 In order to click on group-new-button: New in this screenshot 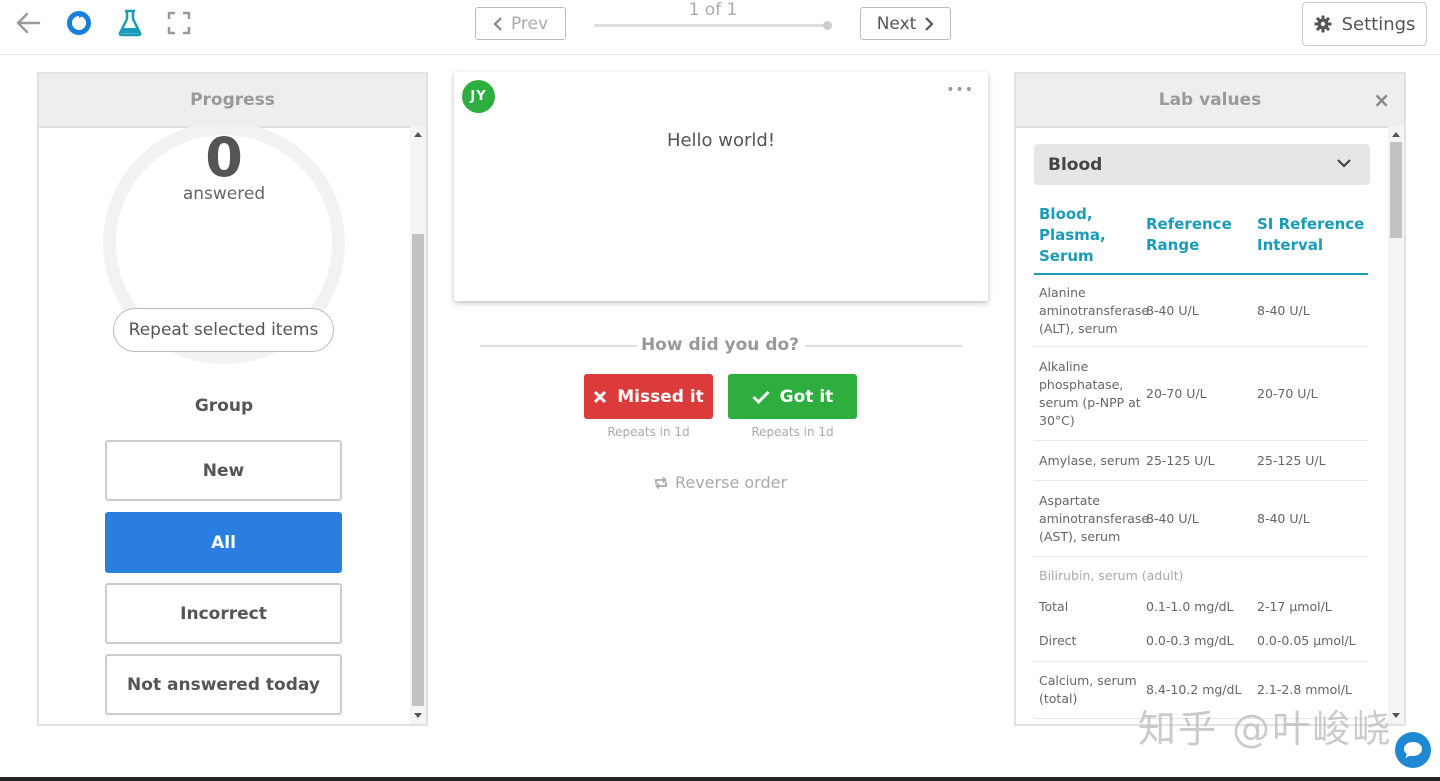, I will do `click(223, 470)`.